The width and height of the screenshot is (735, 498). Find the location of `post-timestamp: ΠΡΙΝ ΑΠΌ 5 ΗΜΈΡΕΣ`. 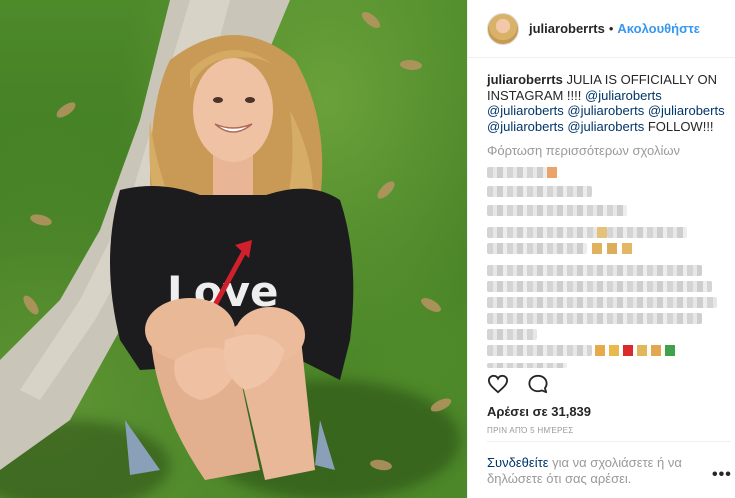

post-timestamp: ΠΡΙΝ ΑΠΌ 5 ΗΜΈΡΕΣ is located at coordinates (530, 430).